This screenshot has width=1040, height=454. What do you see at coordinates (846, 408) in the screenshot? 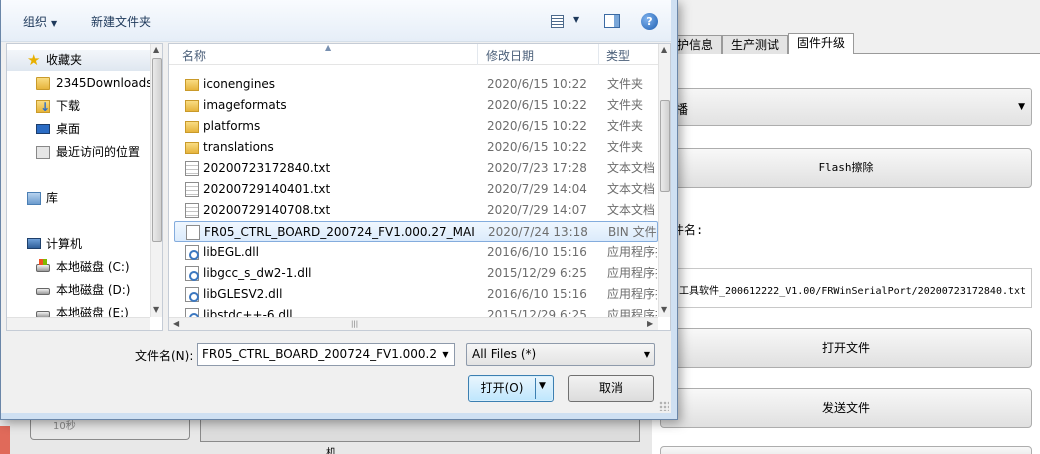
I see `send-file-button: 发送文件` at bounding box center [846, 408].